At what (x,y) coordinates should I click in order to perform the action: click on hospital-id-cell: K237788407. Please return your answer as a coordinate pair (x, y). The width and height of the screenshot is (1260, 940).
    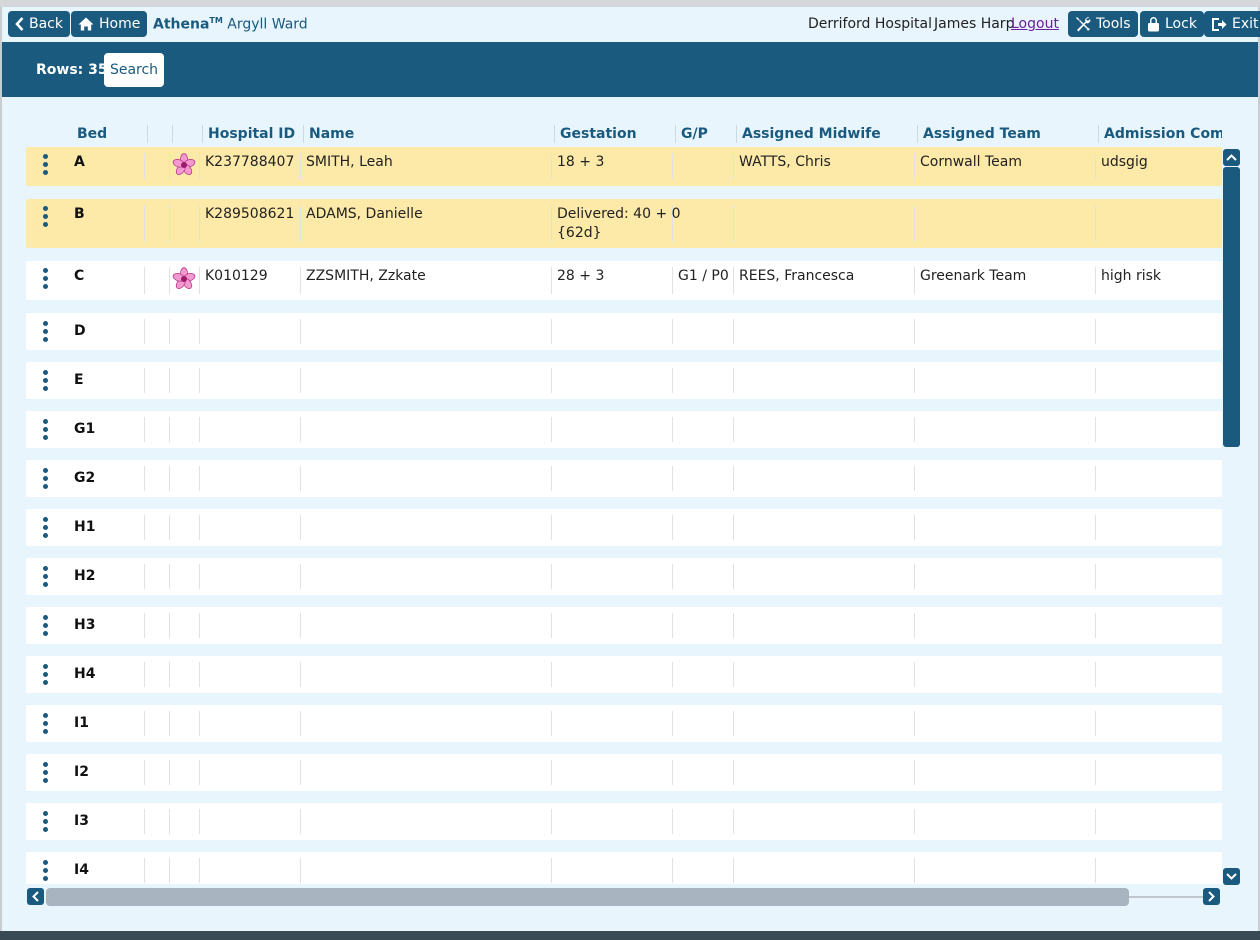
    Looking at the image, I should click on (250, 162).